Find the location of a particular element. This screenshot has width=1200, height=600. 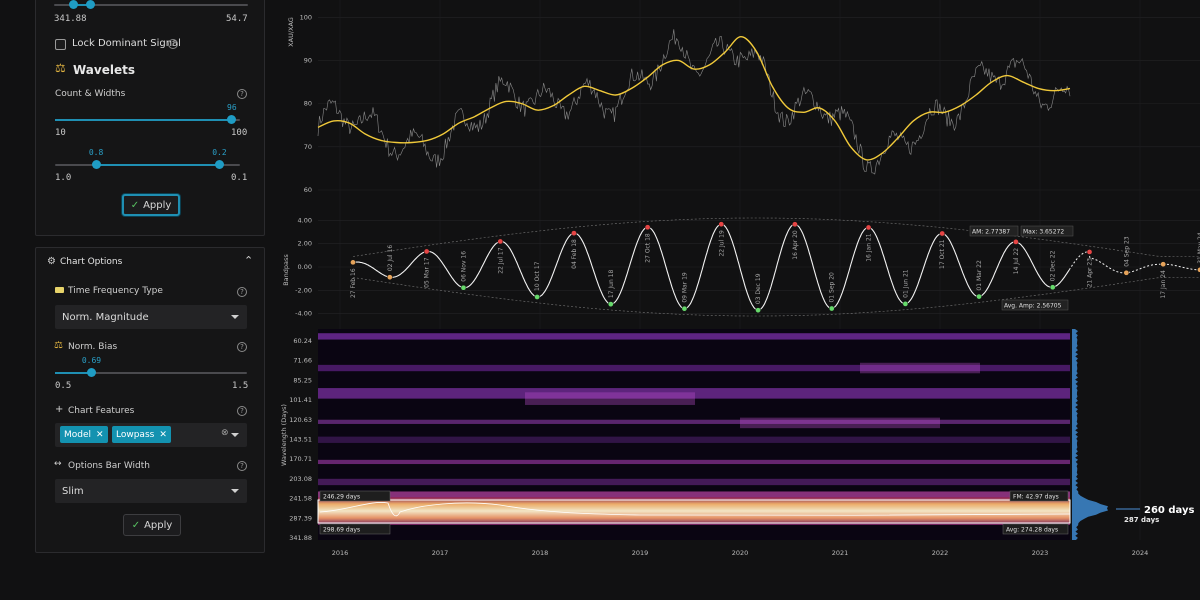

wavelength-tick-label: 71.66 is located at coordinates (302, 361).